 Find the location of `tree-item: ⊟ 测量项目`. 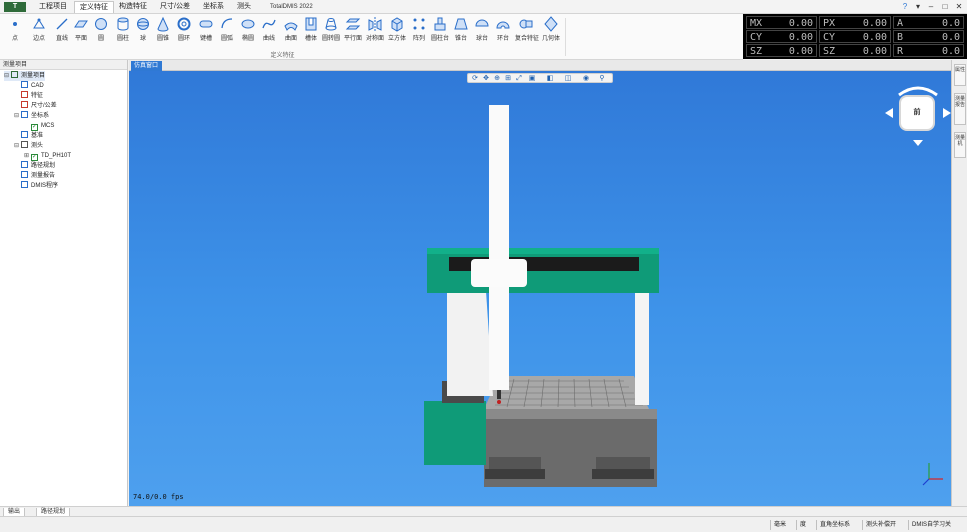

tree-item: ⊟ 测量项目 is located at coordinates (25, 76).